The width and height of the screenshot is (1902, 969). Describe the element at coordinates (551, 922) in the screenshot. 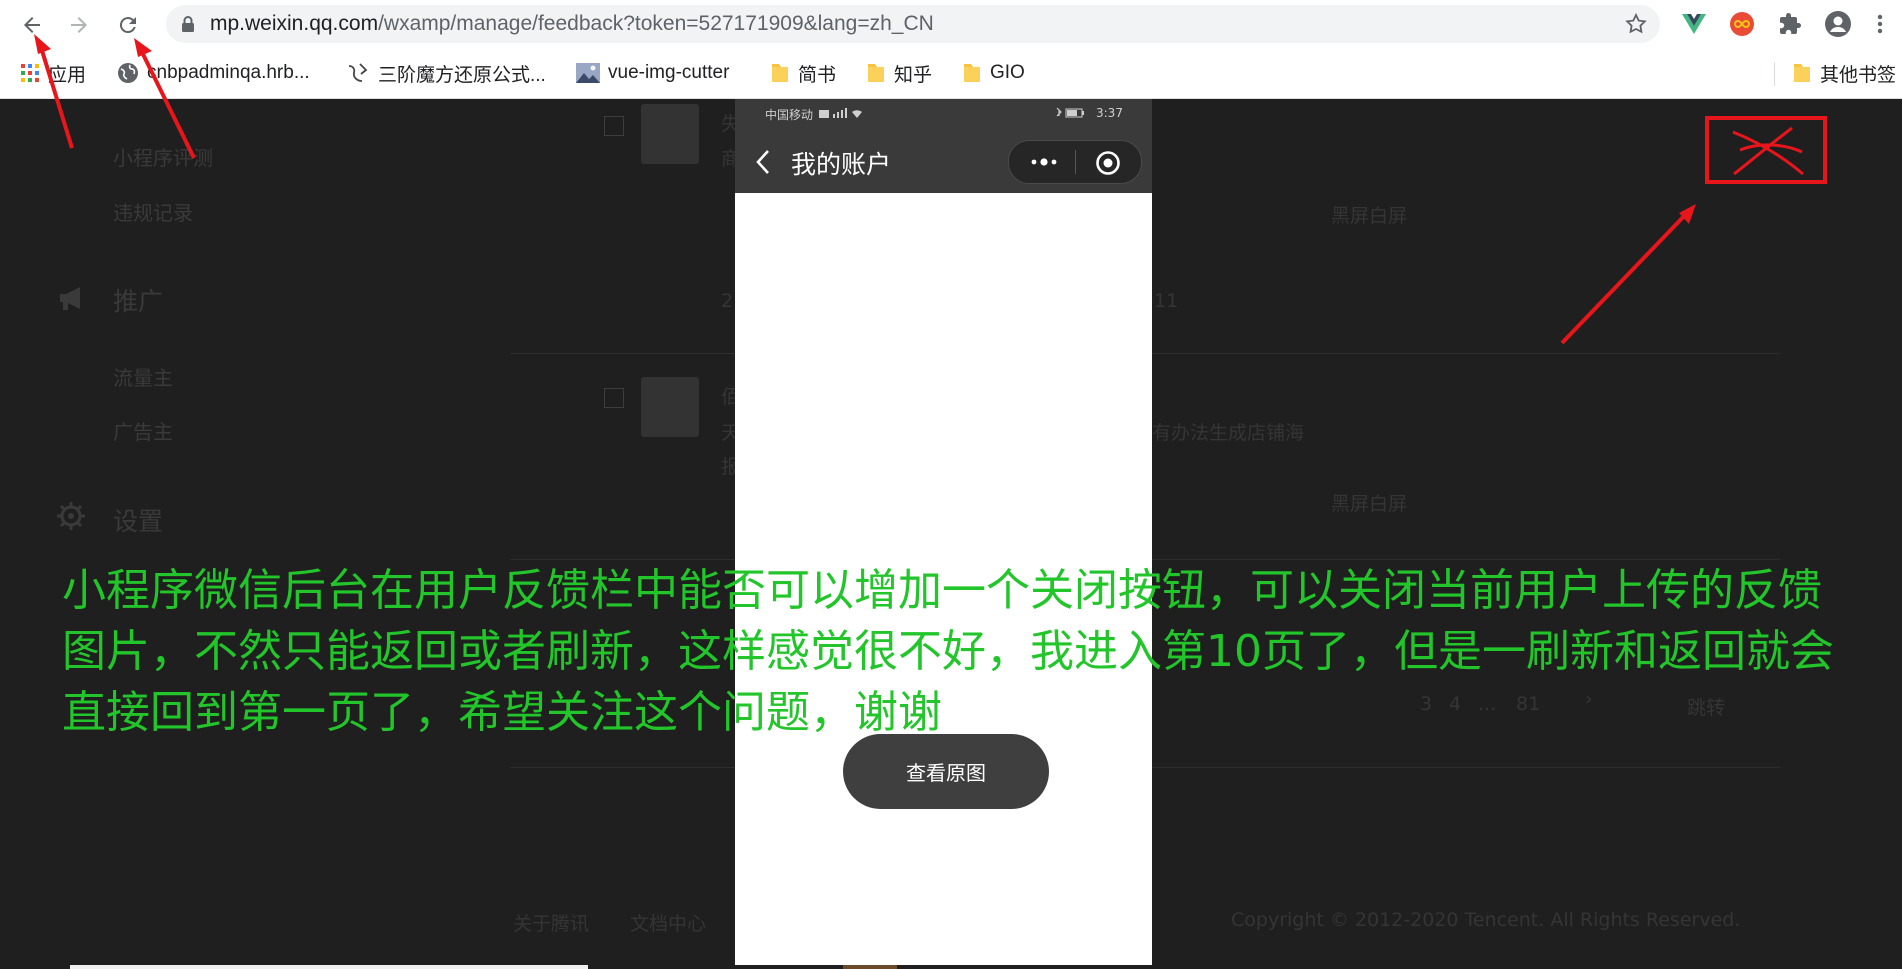

I see `footer-link-about: 关于腾讯` at that location.